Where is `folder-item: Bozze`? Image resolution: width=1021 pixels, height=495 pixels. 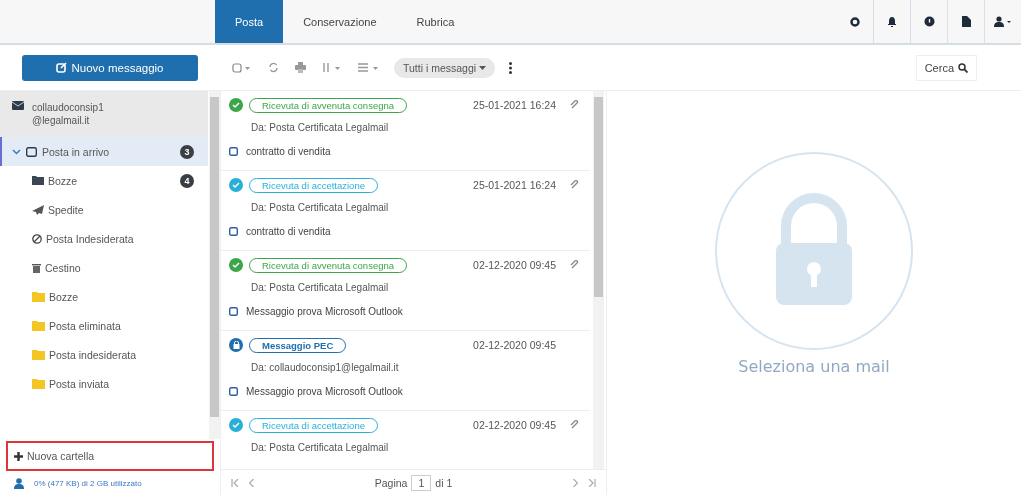
folder-item: Bozze is located at coordinates (104, 296).